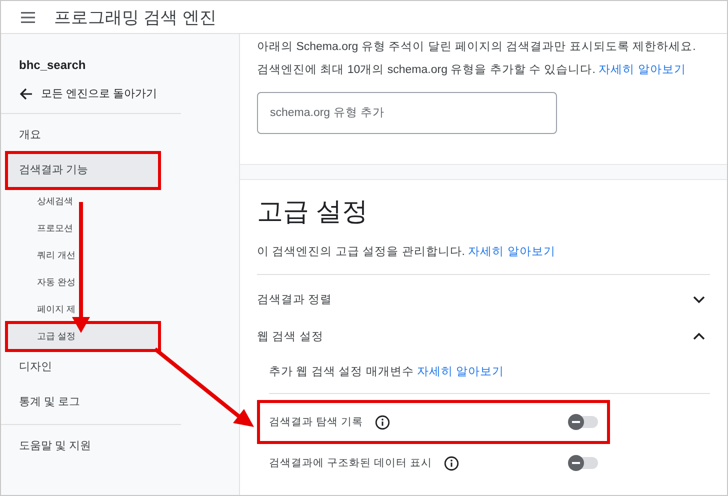 This screenshot has width=728, height=496. What do you see at coordinates (91, 309) in the screenshot?
I see `nav-item: 페이지 제` at bounding box center [91, 309].